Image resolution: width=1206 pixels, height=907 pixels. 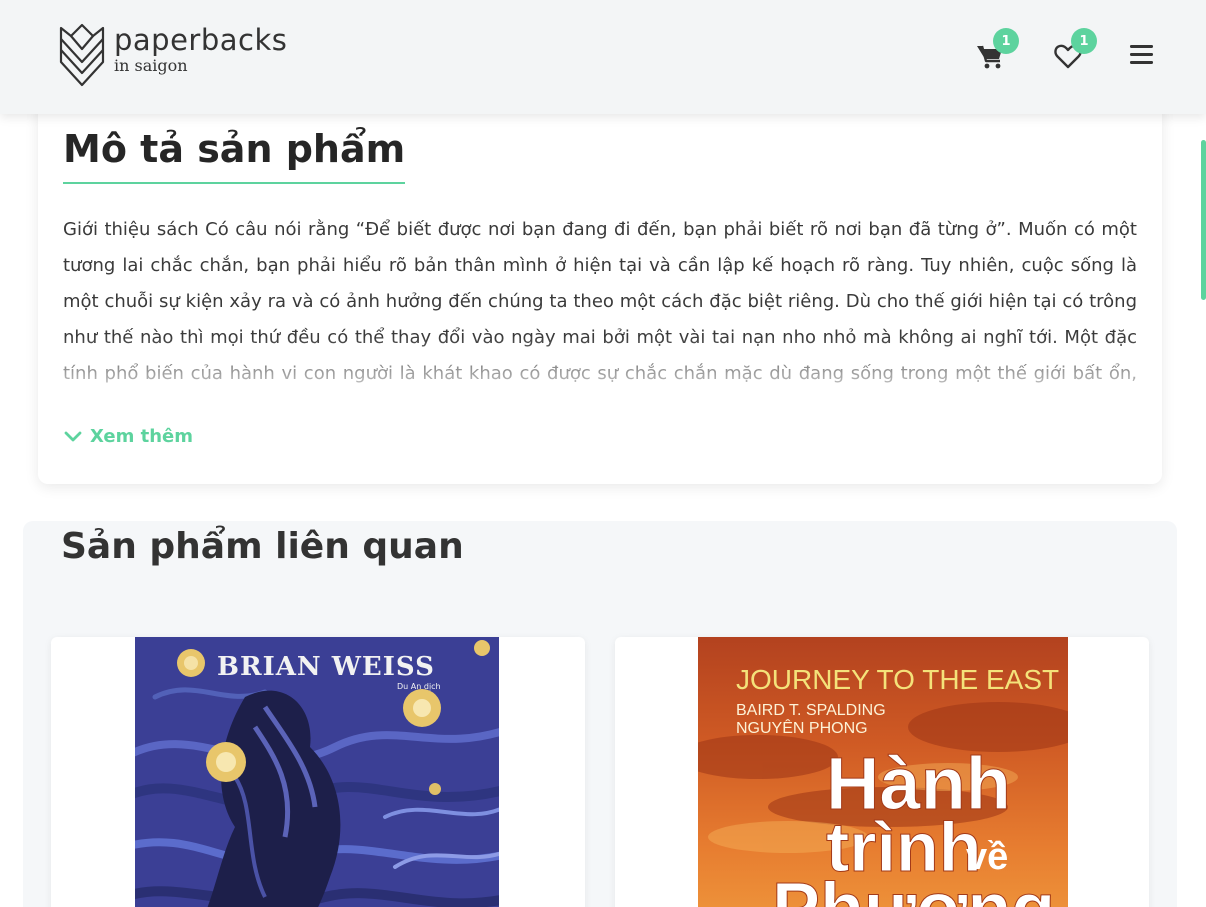 I want to click on see-more-label: Xem thêm, so click(x=142, y=436).